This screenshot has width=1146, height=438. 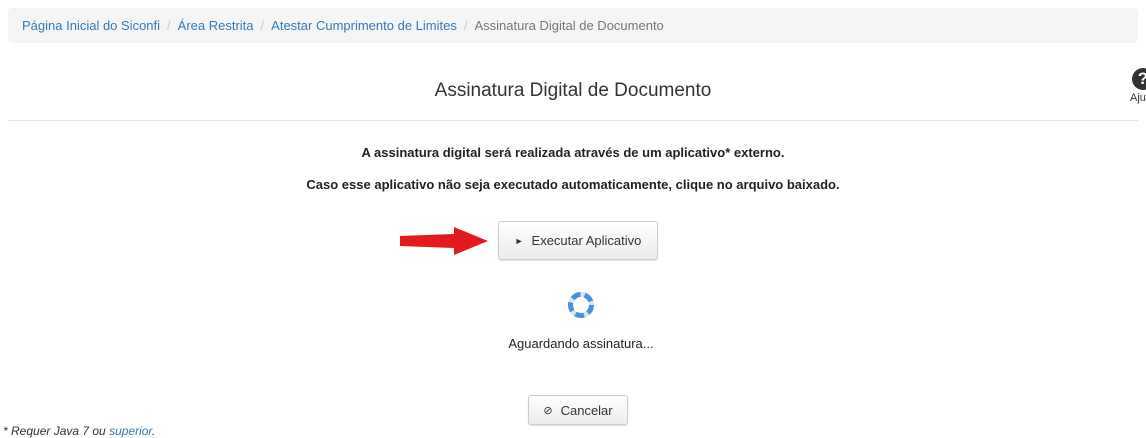 I want to click on cancel-button: ⊘ Cancelar, so click(x=578, y=410).